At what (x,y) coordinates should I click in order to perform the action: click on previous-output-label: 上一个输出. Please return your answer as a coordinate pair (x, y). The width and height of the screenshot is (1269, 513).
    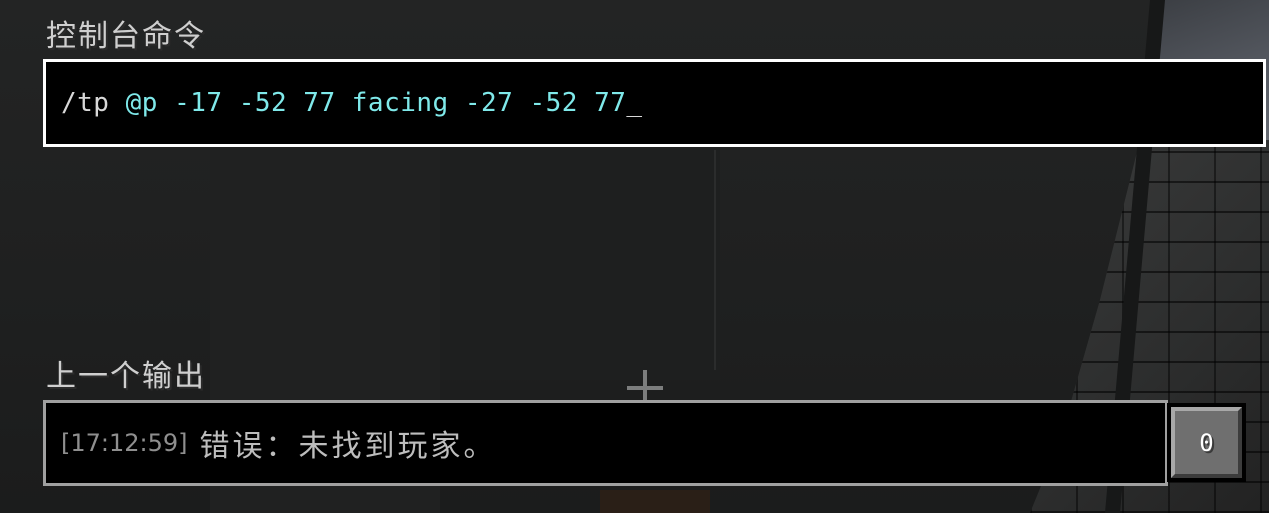
    Looking at the image, I should click on (126, 376).